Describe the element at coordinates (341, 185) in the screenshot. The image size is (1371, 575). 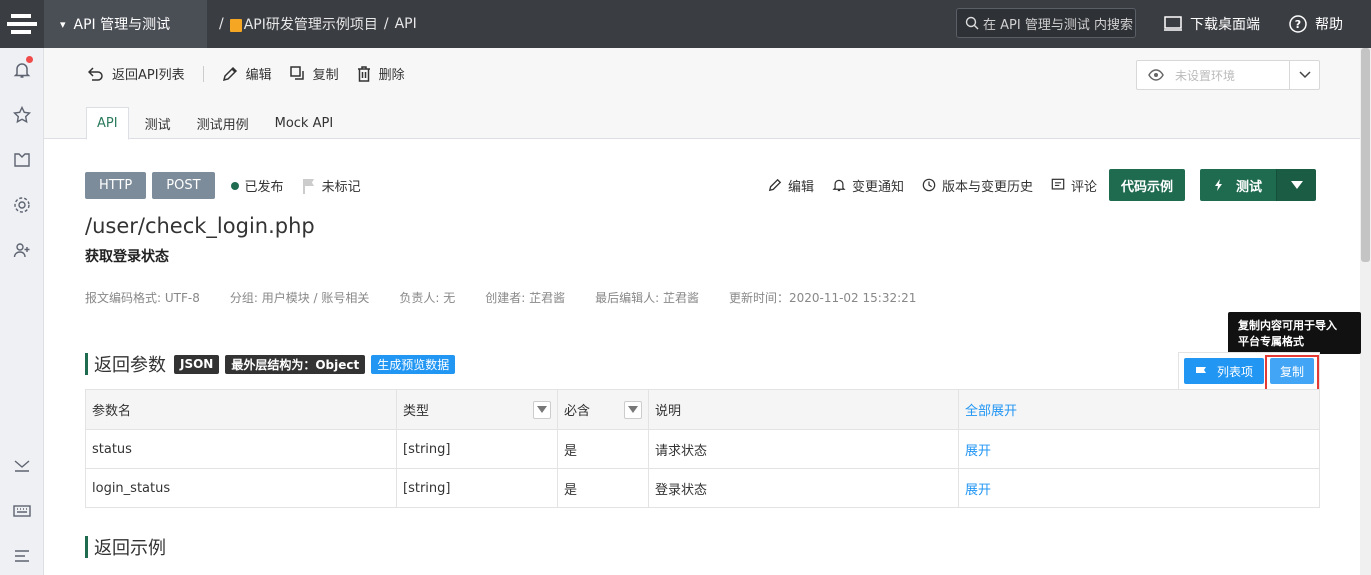
I see `mark-label: 未标记` at that location.